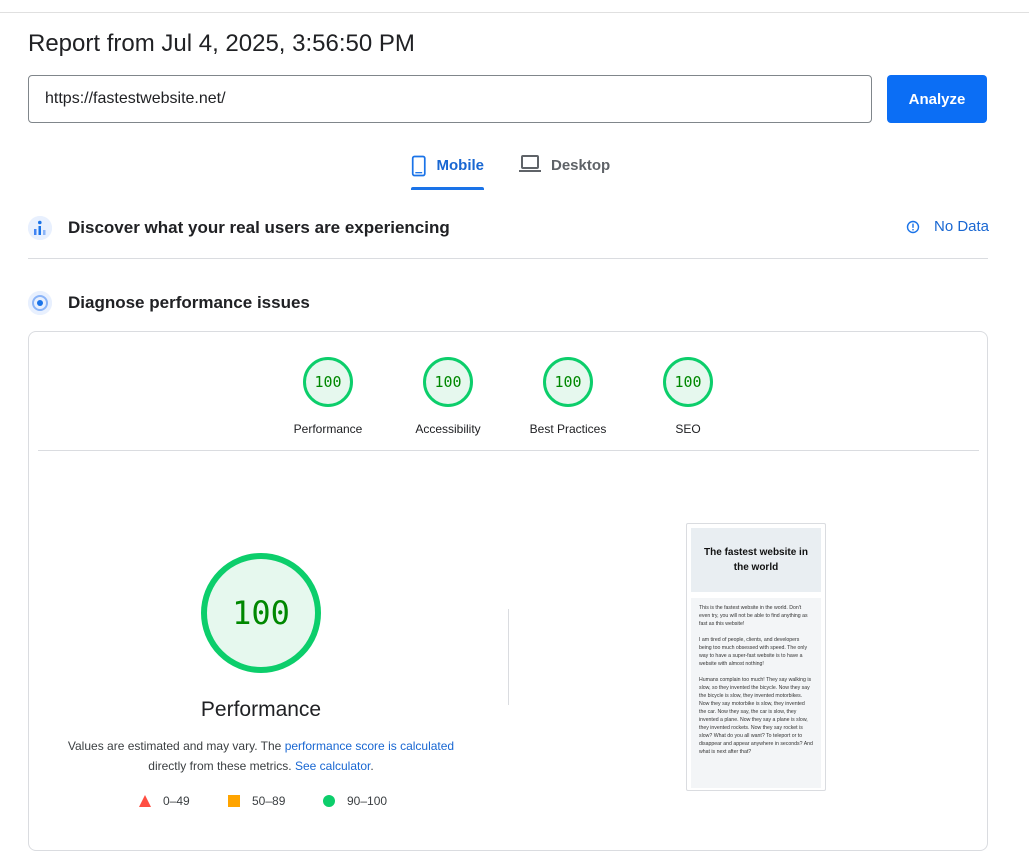 This screenshot has width=1029, height=851. I want to click on no-data-label: No Data, so click(962, 226).